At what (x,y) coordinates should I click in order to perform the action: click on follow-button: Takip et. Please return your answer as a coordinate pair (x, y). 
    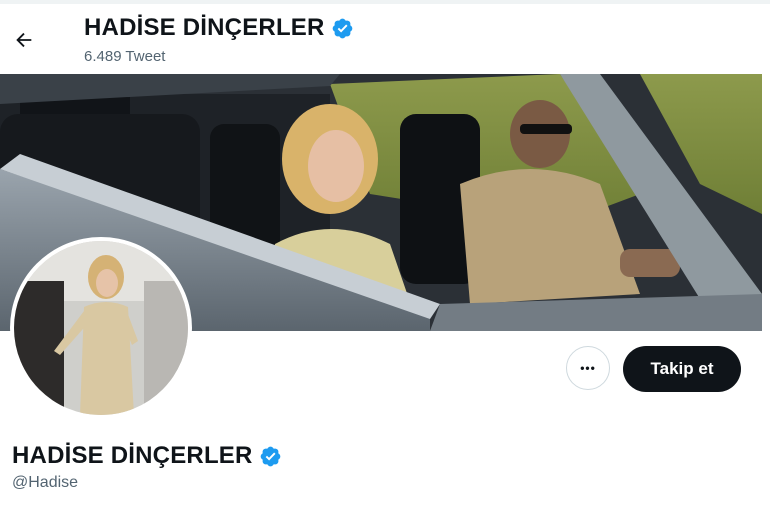
    Looking at the image, I should click on (682, 369).